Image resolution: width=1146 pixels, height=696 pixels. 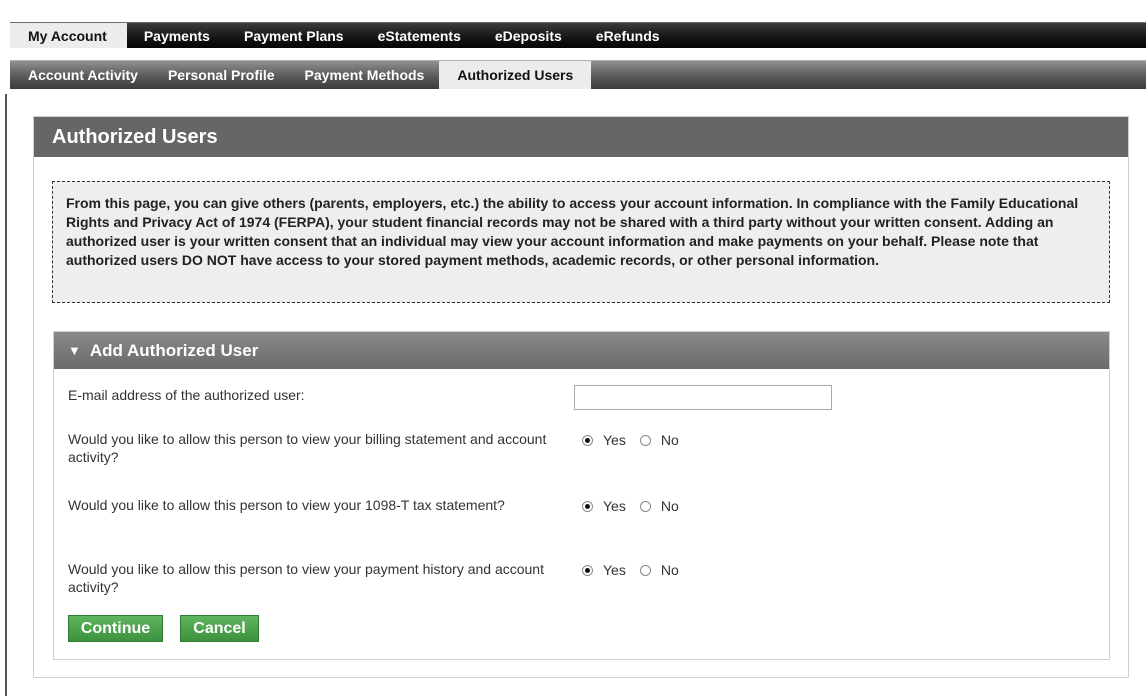 I want to click on radio-group-1098t: Yes No, so click(x=626, y=506).